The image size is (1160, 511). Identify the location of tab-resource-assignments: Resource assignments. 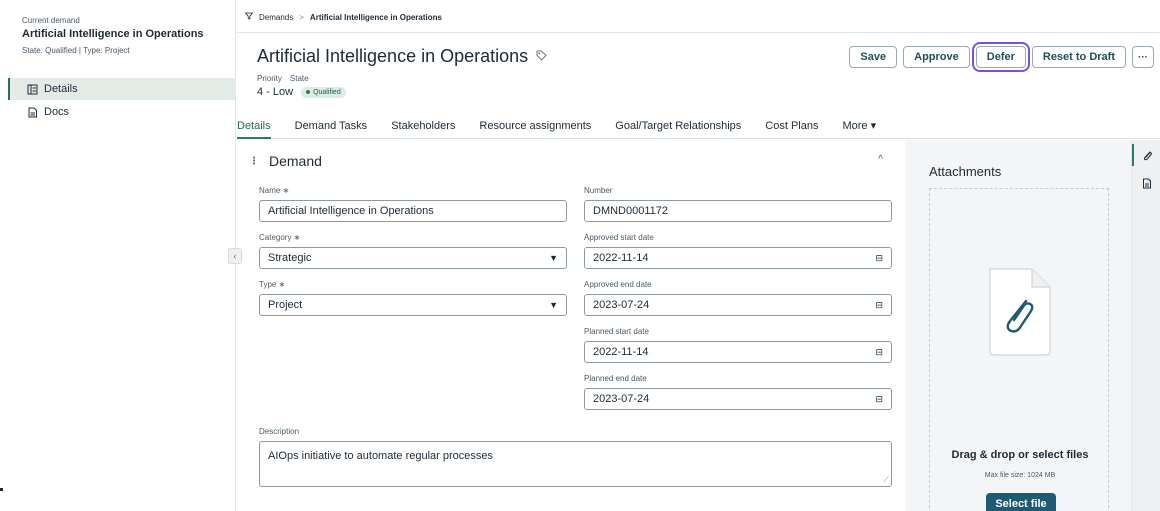
(535, 129).